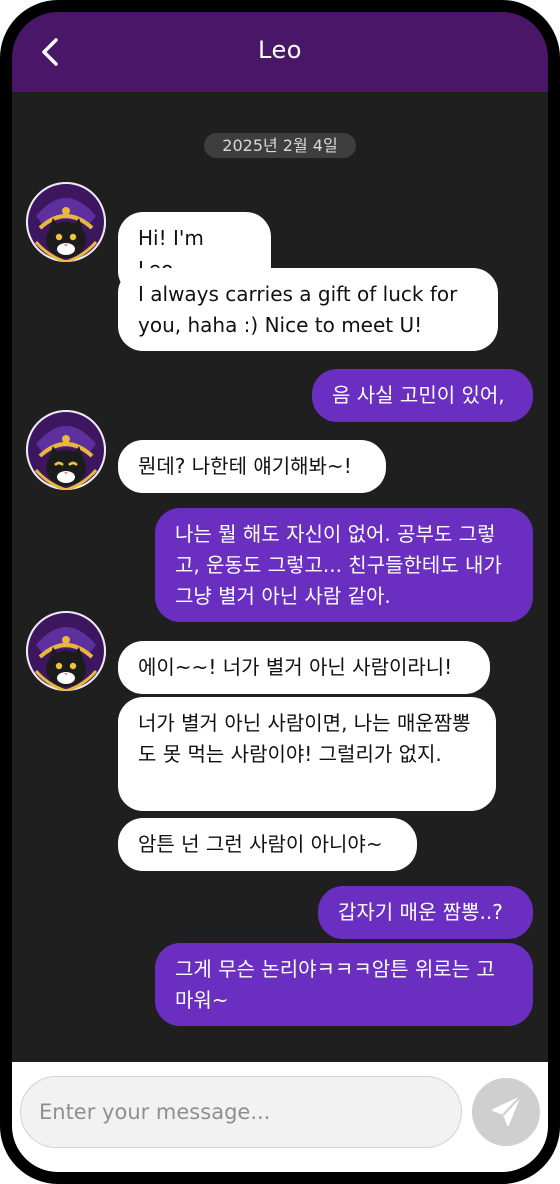  I want to click on message-text: 갑자기 매운 짬뽕..?, so click(420, 912).